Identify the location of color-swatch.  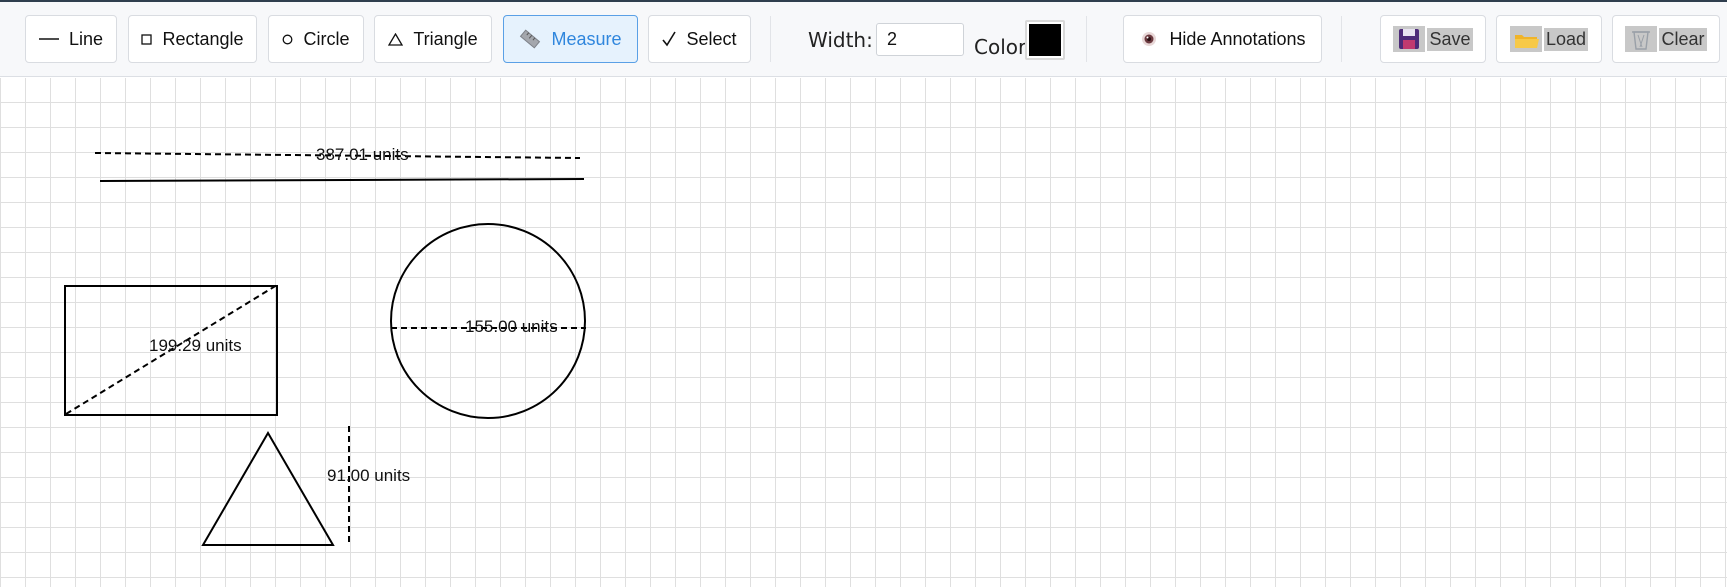
(1045, 40).